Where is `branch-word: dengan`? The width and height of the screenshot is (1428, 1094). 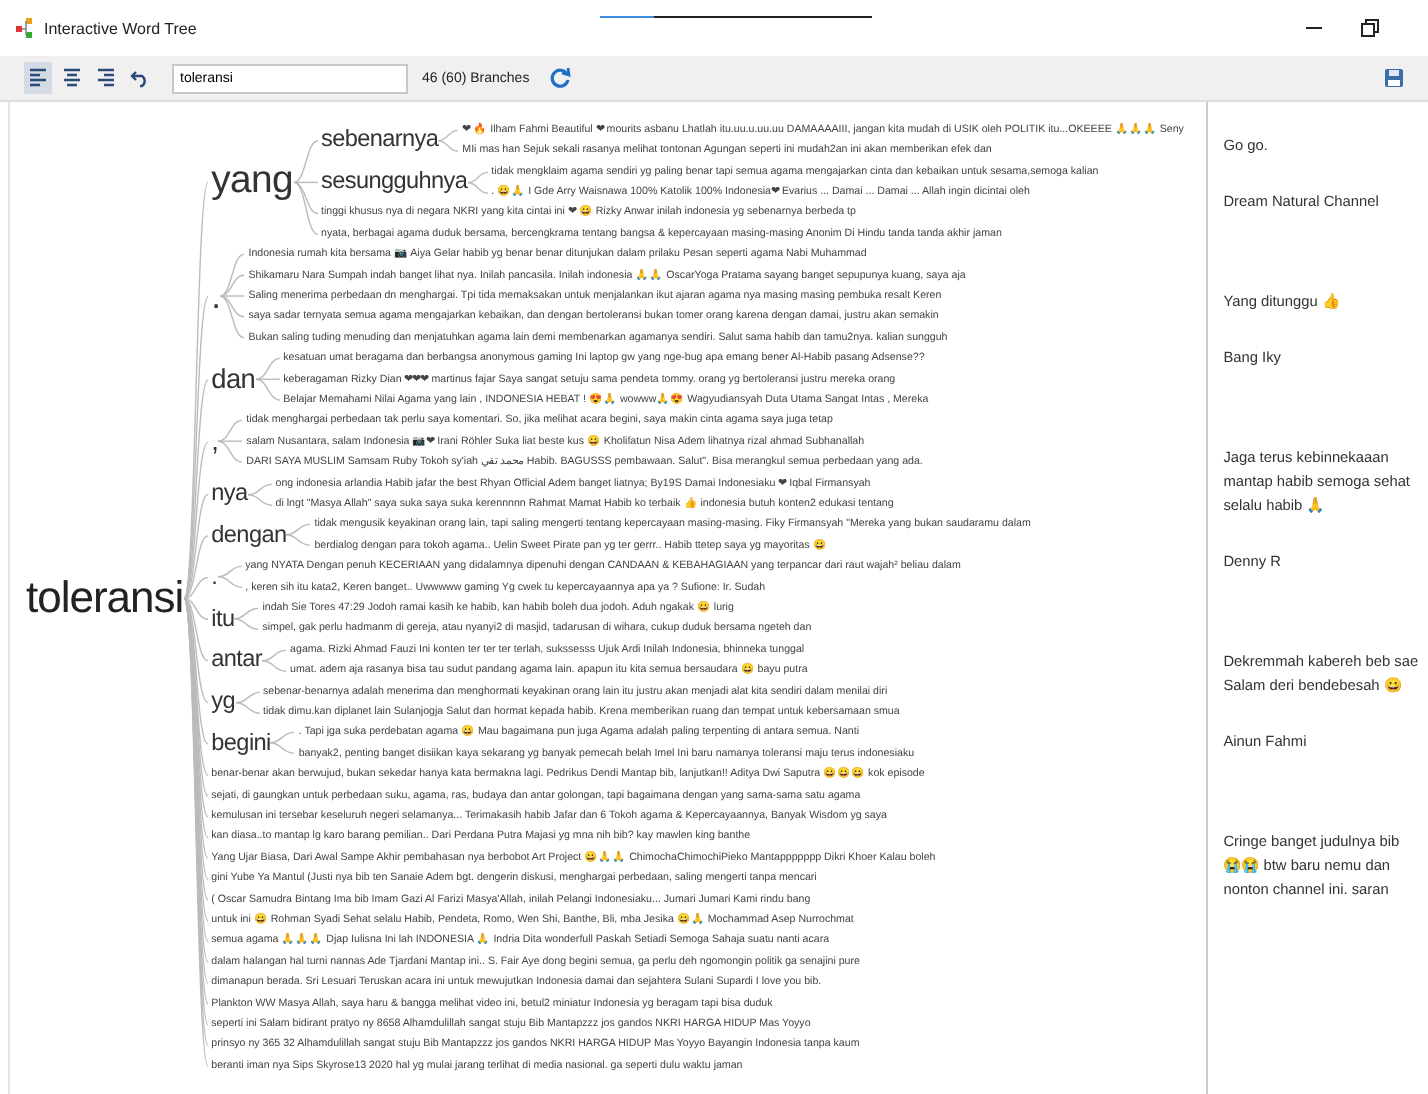 branch-word: dengan is located at coordinates (249, 535).